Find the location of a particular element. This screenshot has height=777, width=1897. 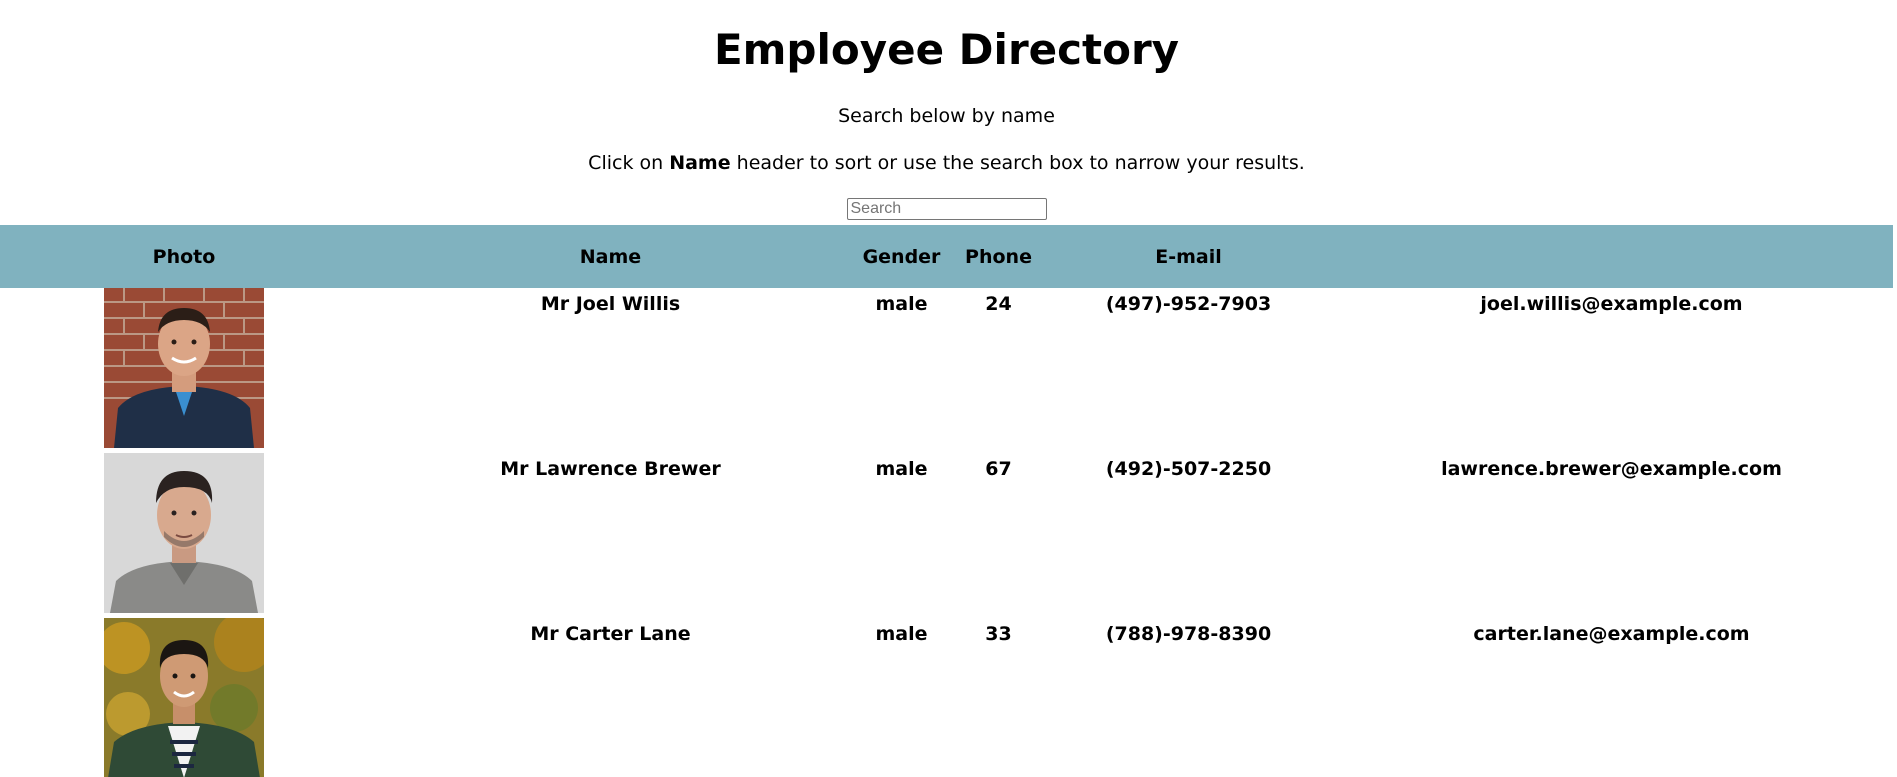

search-input is located at coordinates (946, 209).